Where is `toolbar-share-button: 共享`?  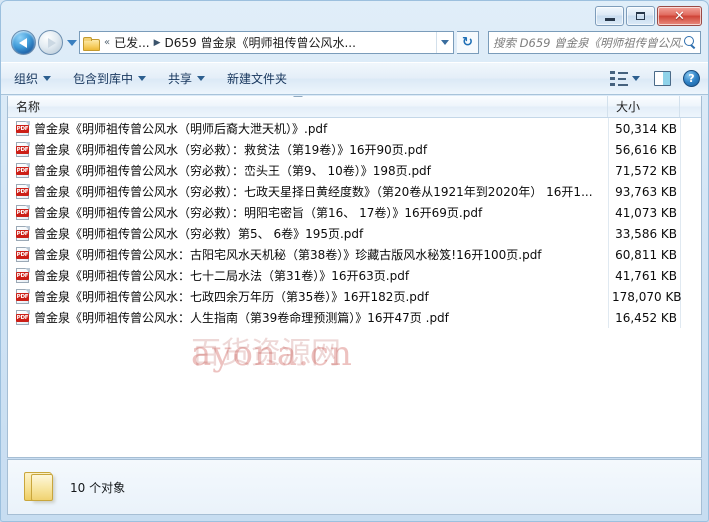
toolbar-share-button: 共享 is located at coordinates (186, 78).